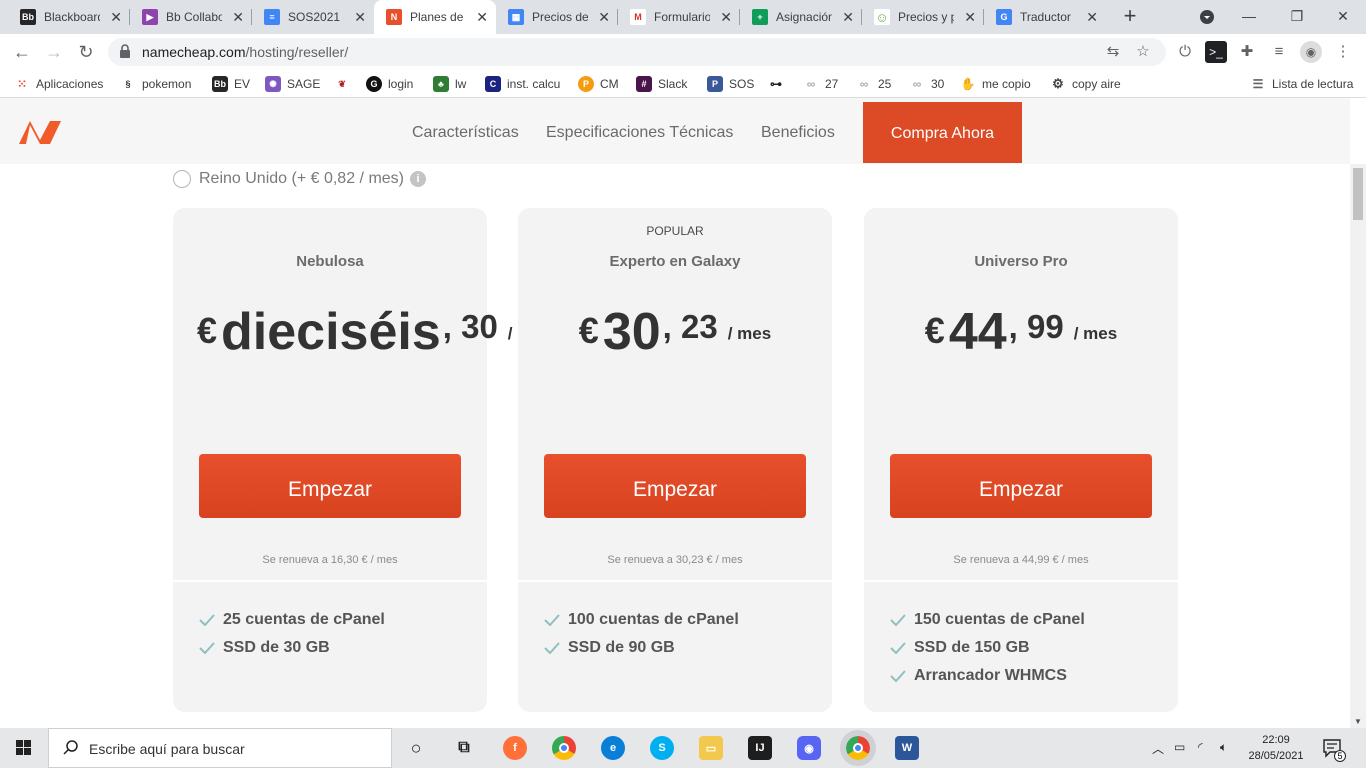  What do you see at coordinates (679, 17) in the screenshot?
I see `tab-formulario: M Formulario ✕` at bounding box center [679, 17].